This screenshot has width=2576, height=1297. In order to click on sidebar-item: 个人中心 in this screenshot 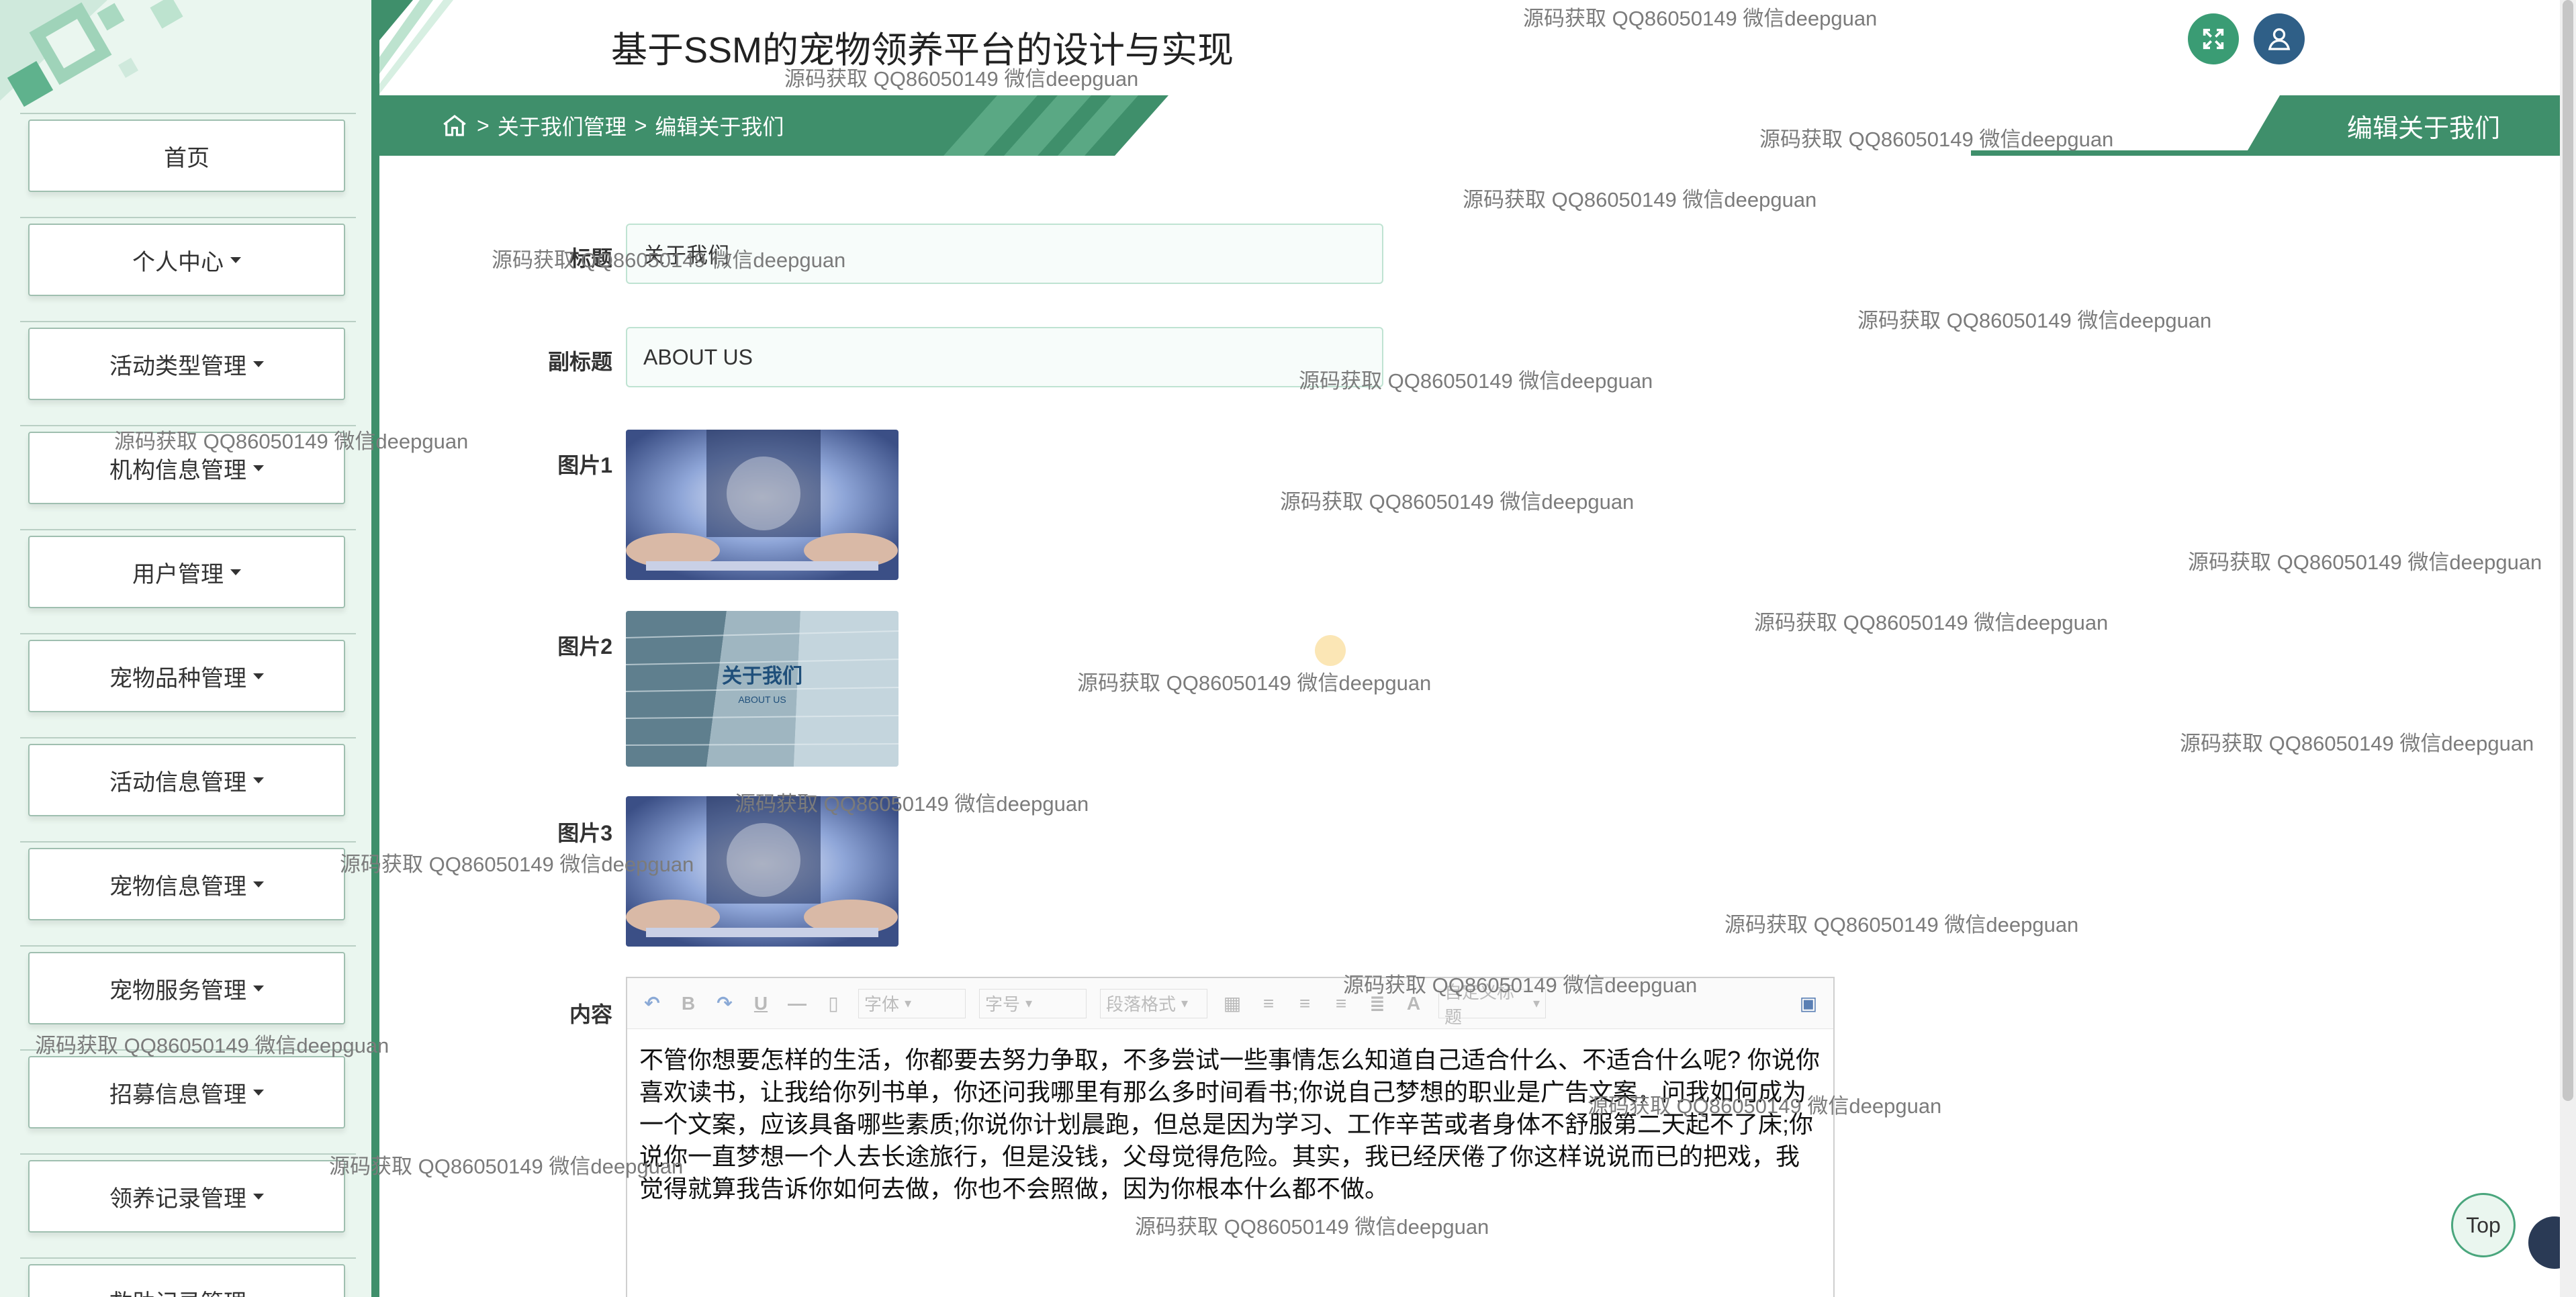, I will do `click(188, 256)`.